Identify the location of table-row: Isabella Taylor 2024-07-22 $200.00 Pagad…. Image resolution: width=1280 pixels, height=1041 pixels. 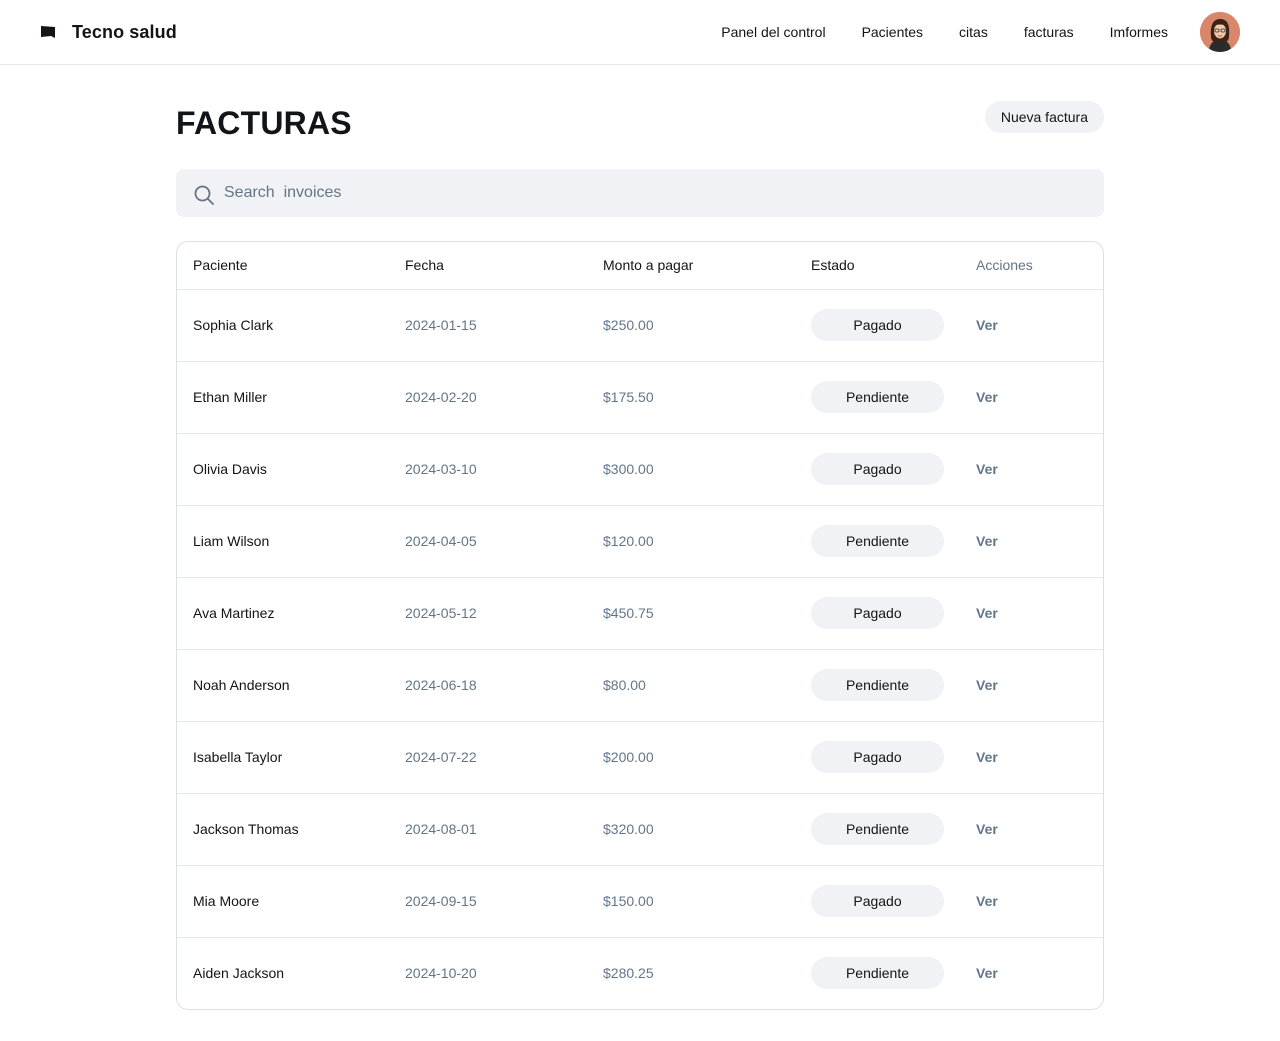
(640, 756).